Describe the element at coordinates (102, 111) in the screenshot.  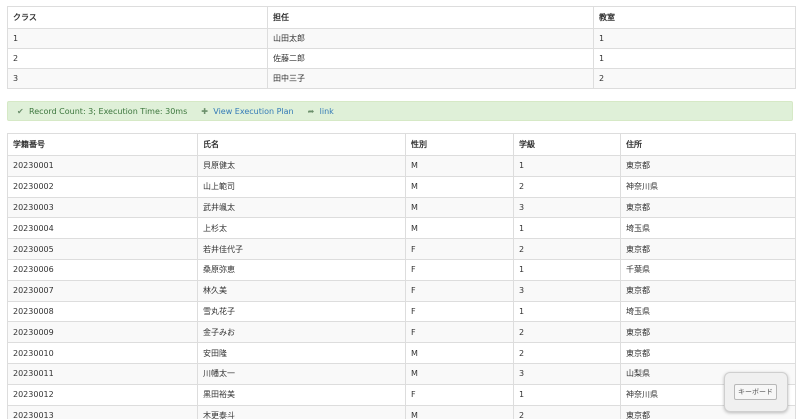
I see `record-count-status: ✔ Record Count: 3; Execution Time: 30ms` at that location.